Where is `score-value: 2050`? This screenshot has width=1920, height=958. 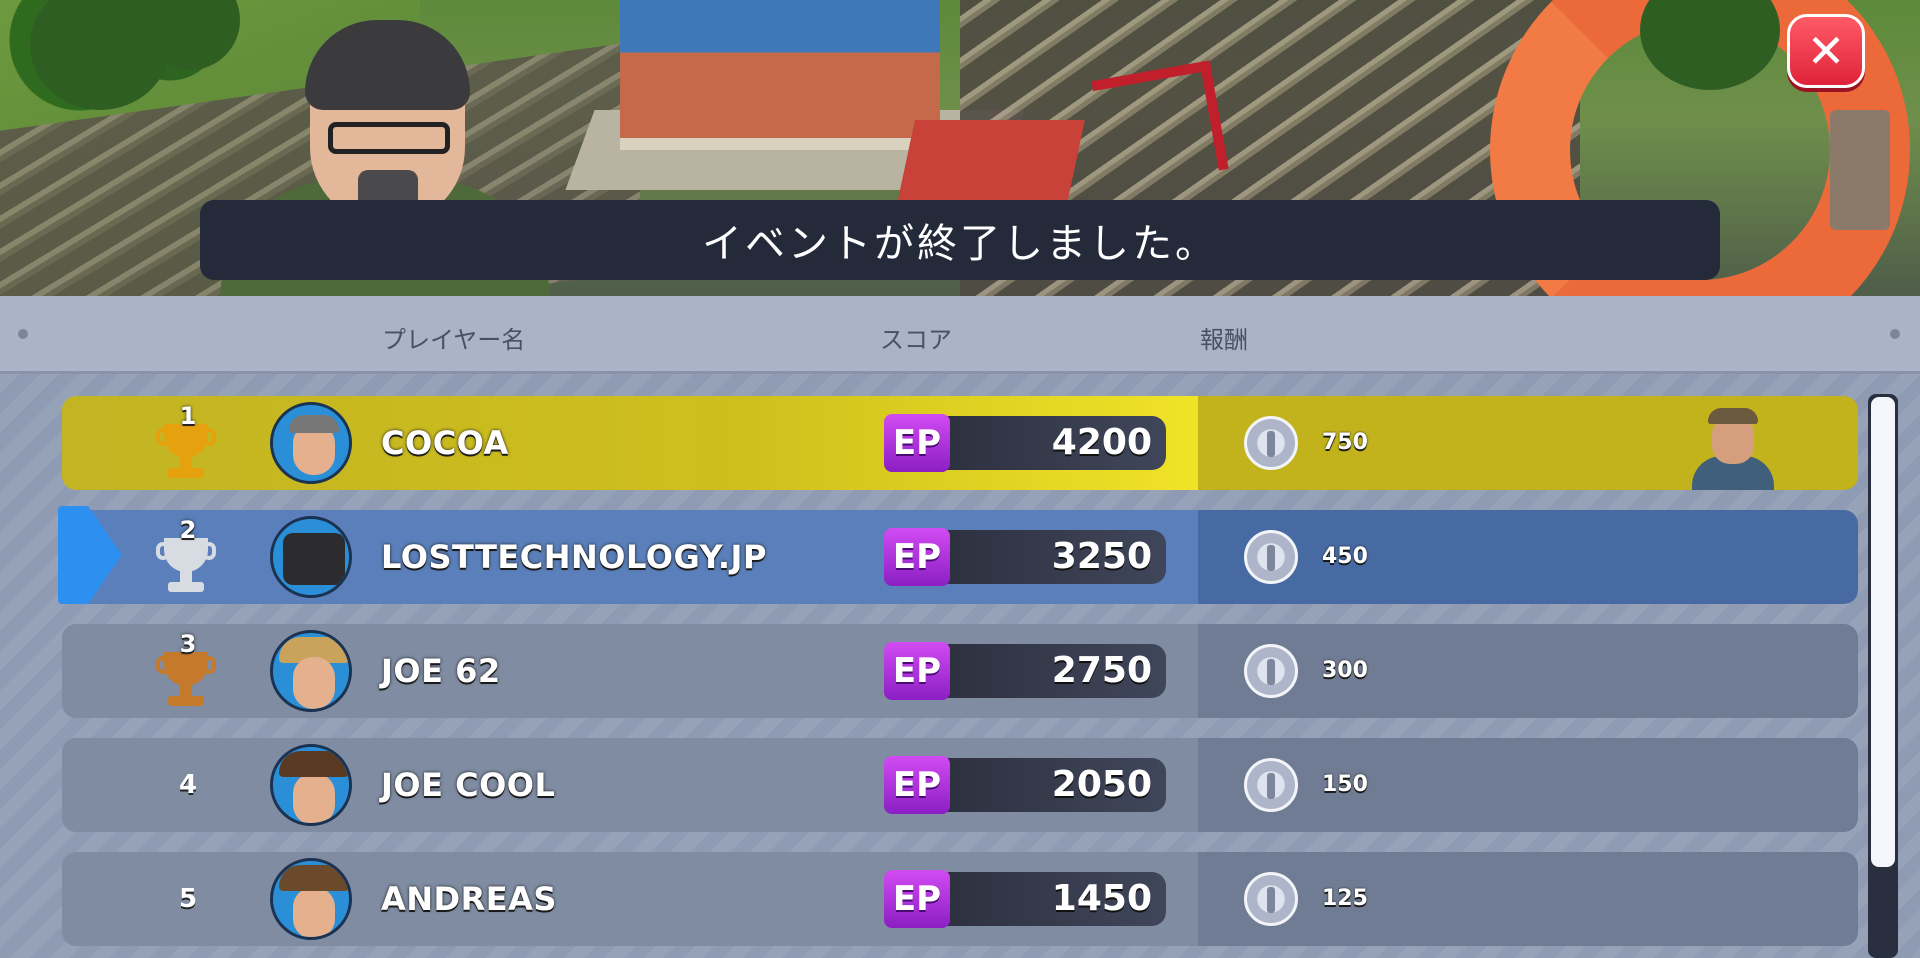
score-value: 2050 is located at coordinates (1101, 784).